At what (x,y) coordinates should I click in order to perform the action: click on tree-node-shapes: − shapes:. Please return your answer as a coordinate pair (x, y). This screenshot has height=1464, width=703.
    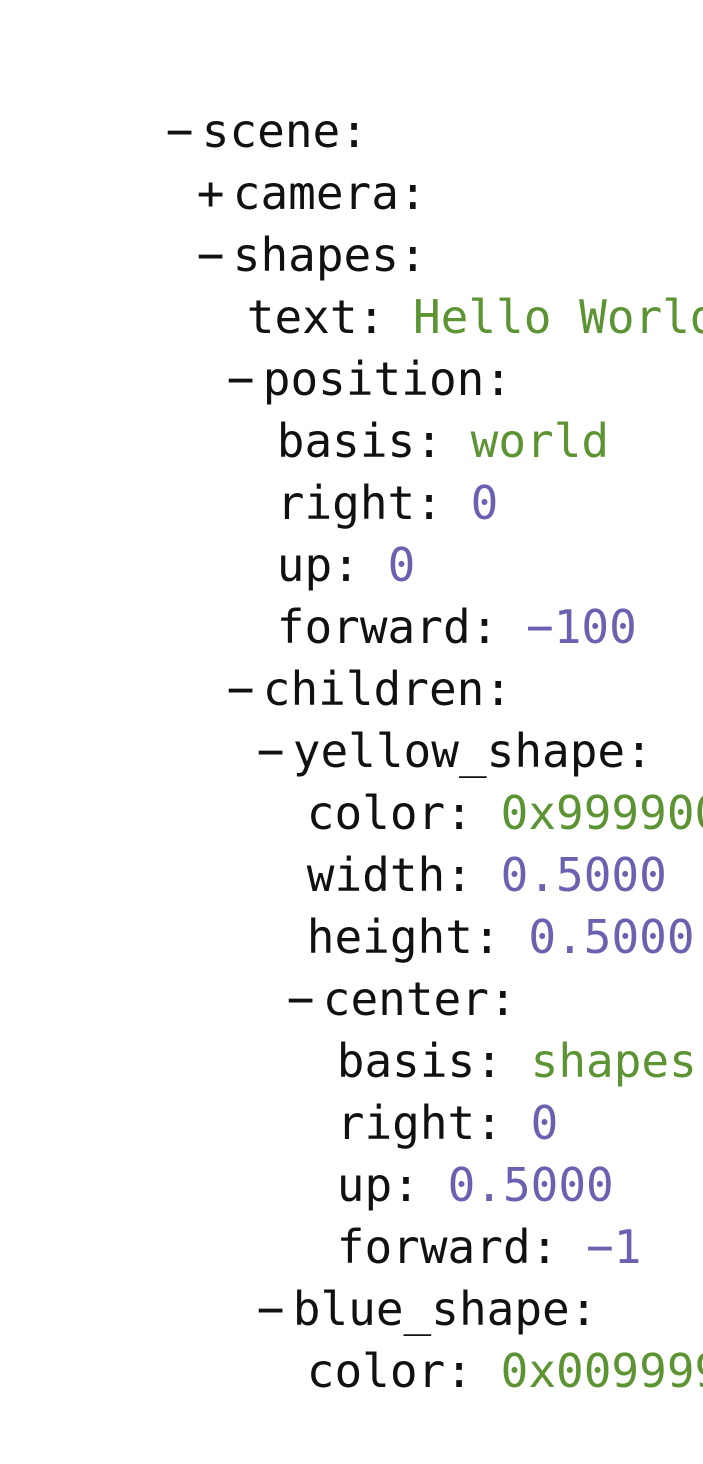
    Looking at the image, I should click on (351, 222).